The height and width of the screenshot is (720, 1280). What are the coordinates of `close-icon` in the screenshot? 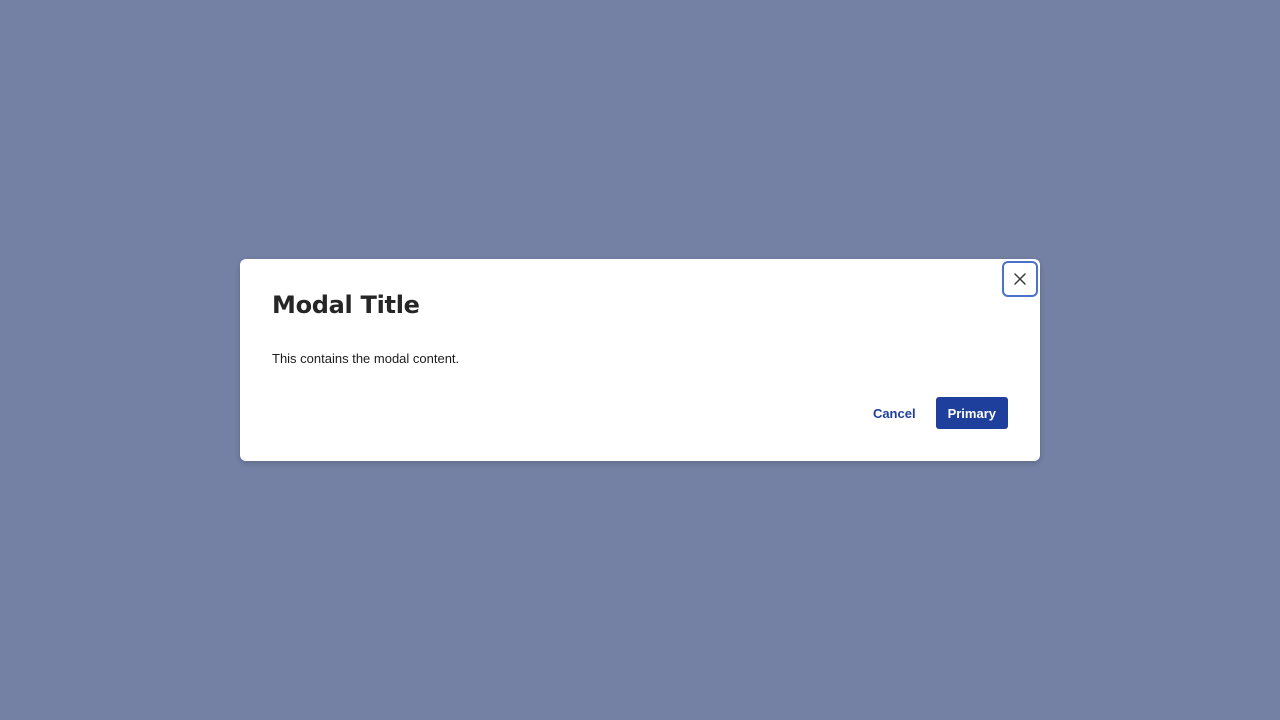 It's located at (1020, 279).